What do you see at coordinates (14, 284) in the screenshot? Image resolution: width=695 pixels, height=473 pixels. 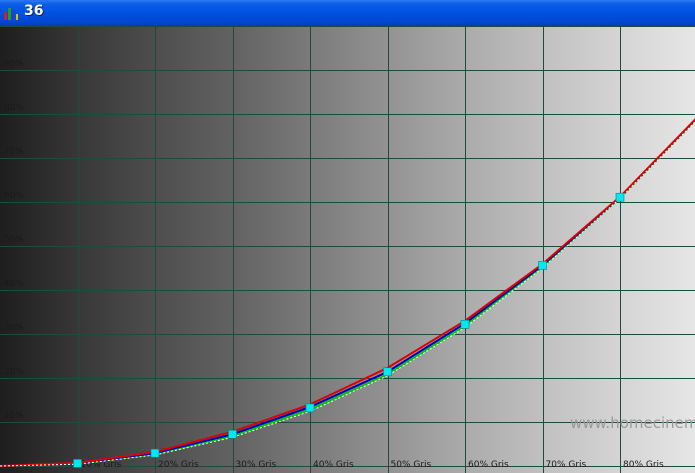 I see `y-tick-label: 40%` at bounding box center [14, 284].